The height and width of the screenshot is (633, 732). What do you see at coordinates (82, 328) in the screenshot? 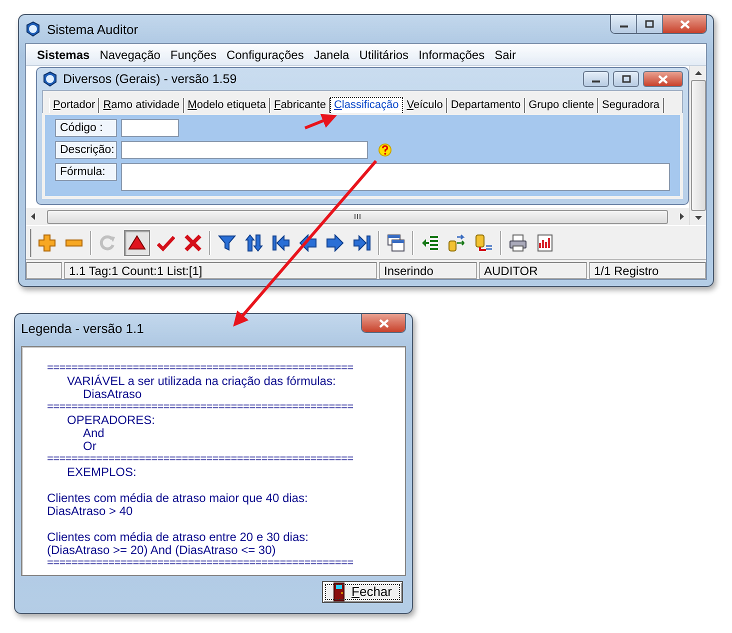
I see `window-title: Legenda - versão 1.1` at bounding box center [82, 328].